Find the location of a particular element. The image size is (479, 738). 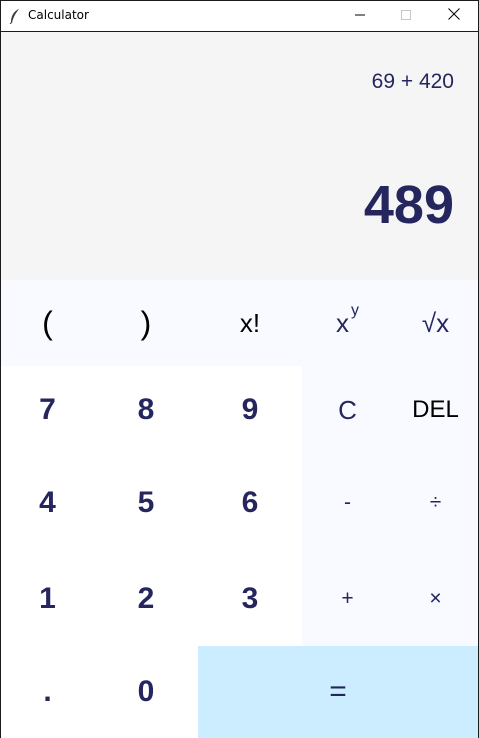

plus-button: + is located at coordinates (347, 598).